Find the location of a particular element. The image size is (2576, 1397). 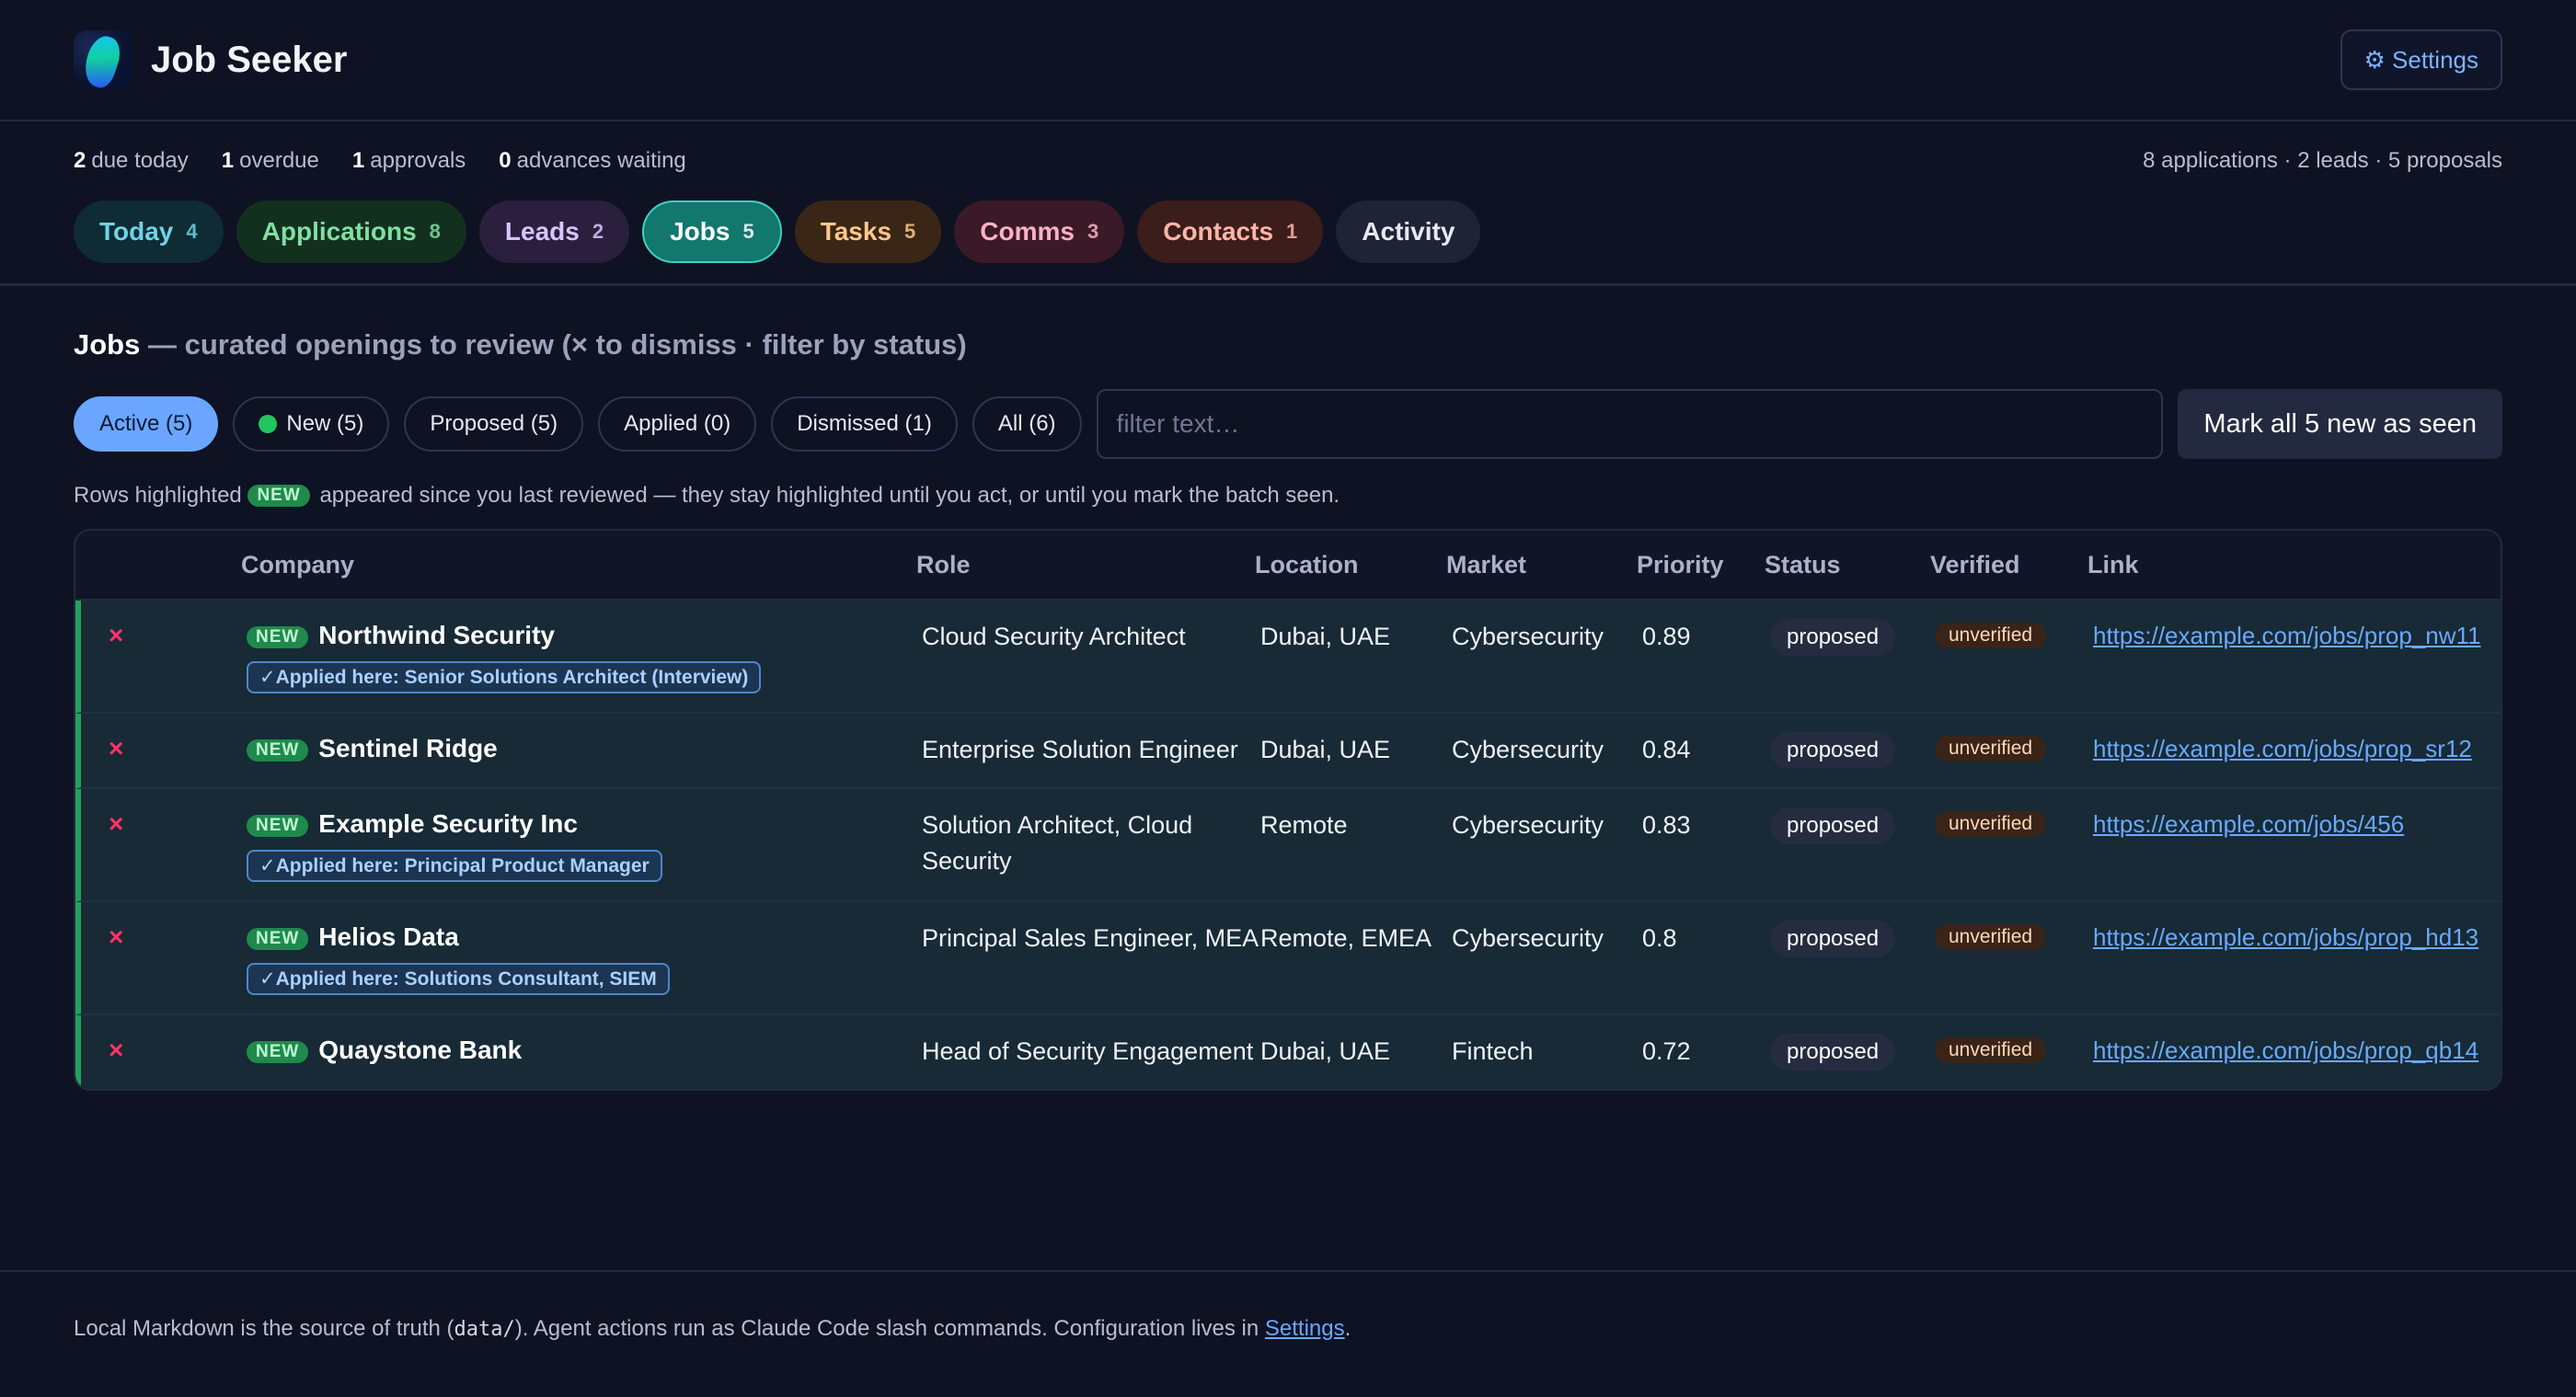

stat-overdue: 1 overdue is located at coordinates (270, 161).